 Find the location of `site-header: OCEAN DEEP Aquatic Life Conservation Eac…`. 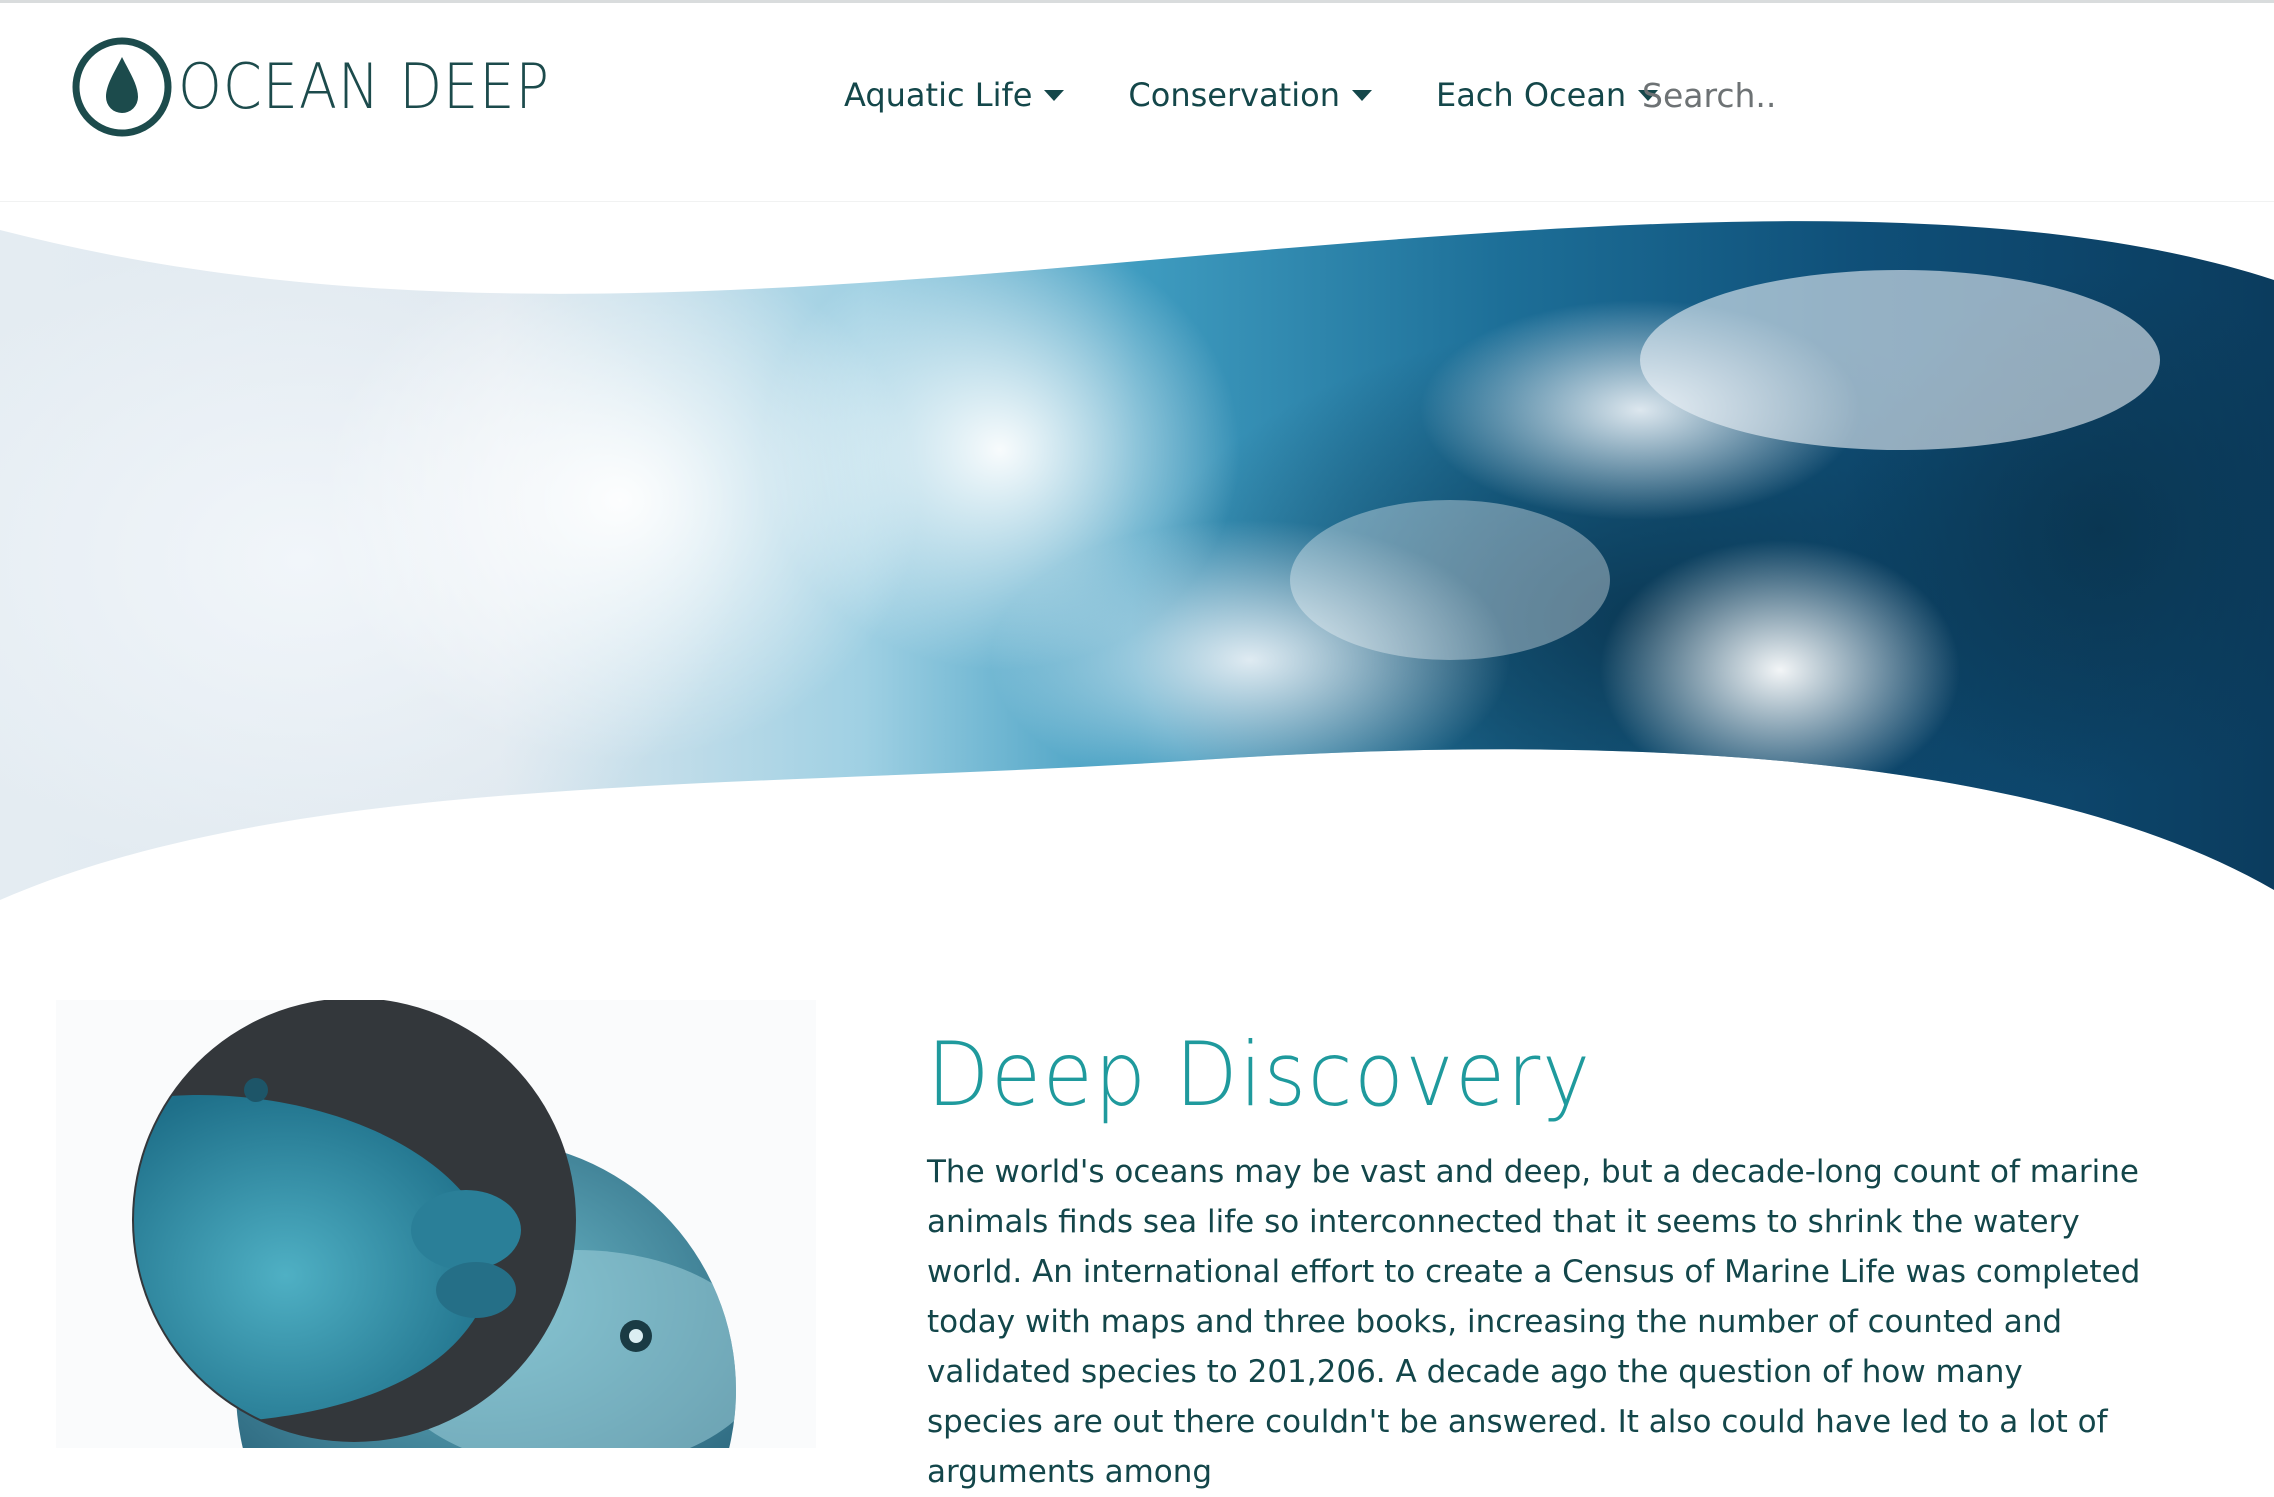

site-header: OCEAN DEEP Aquatic Life Conservation Eac… is located at coordinates (1137, 102).